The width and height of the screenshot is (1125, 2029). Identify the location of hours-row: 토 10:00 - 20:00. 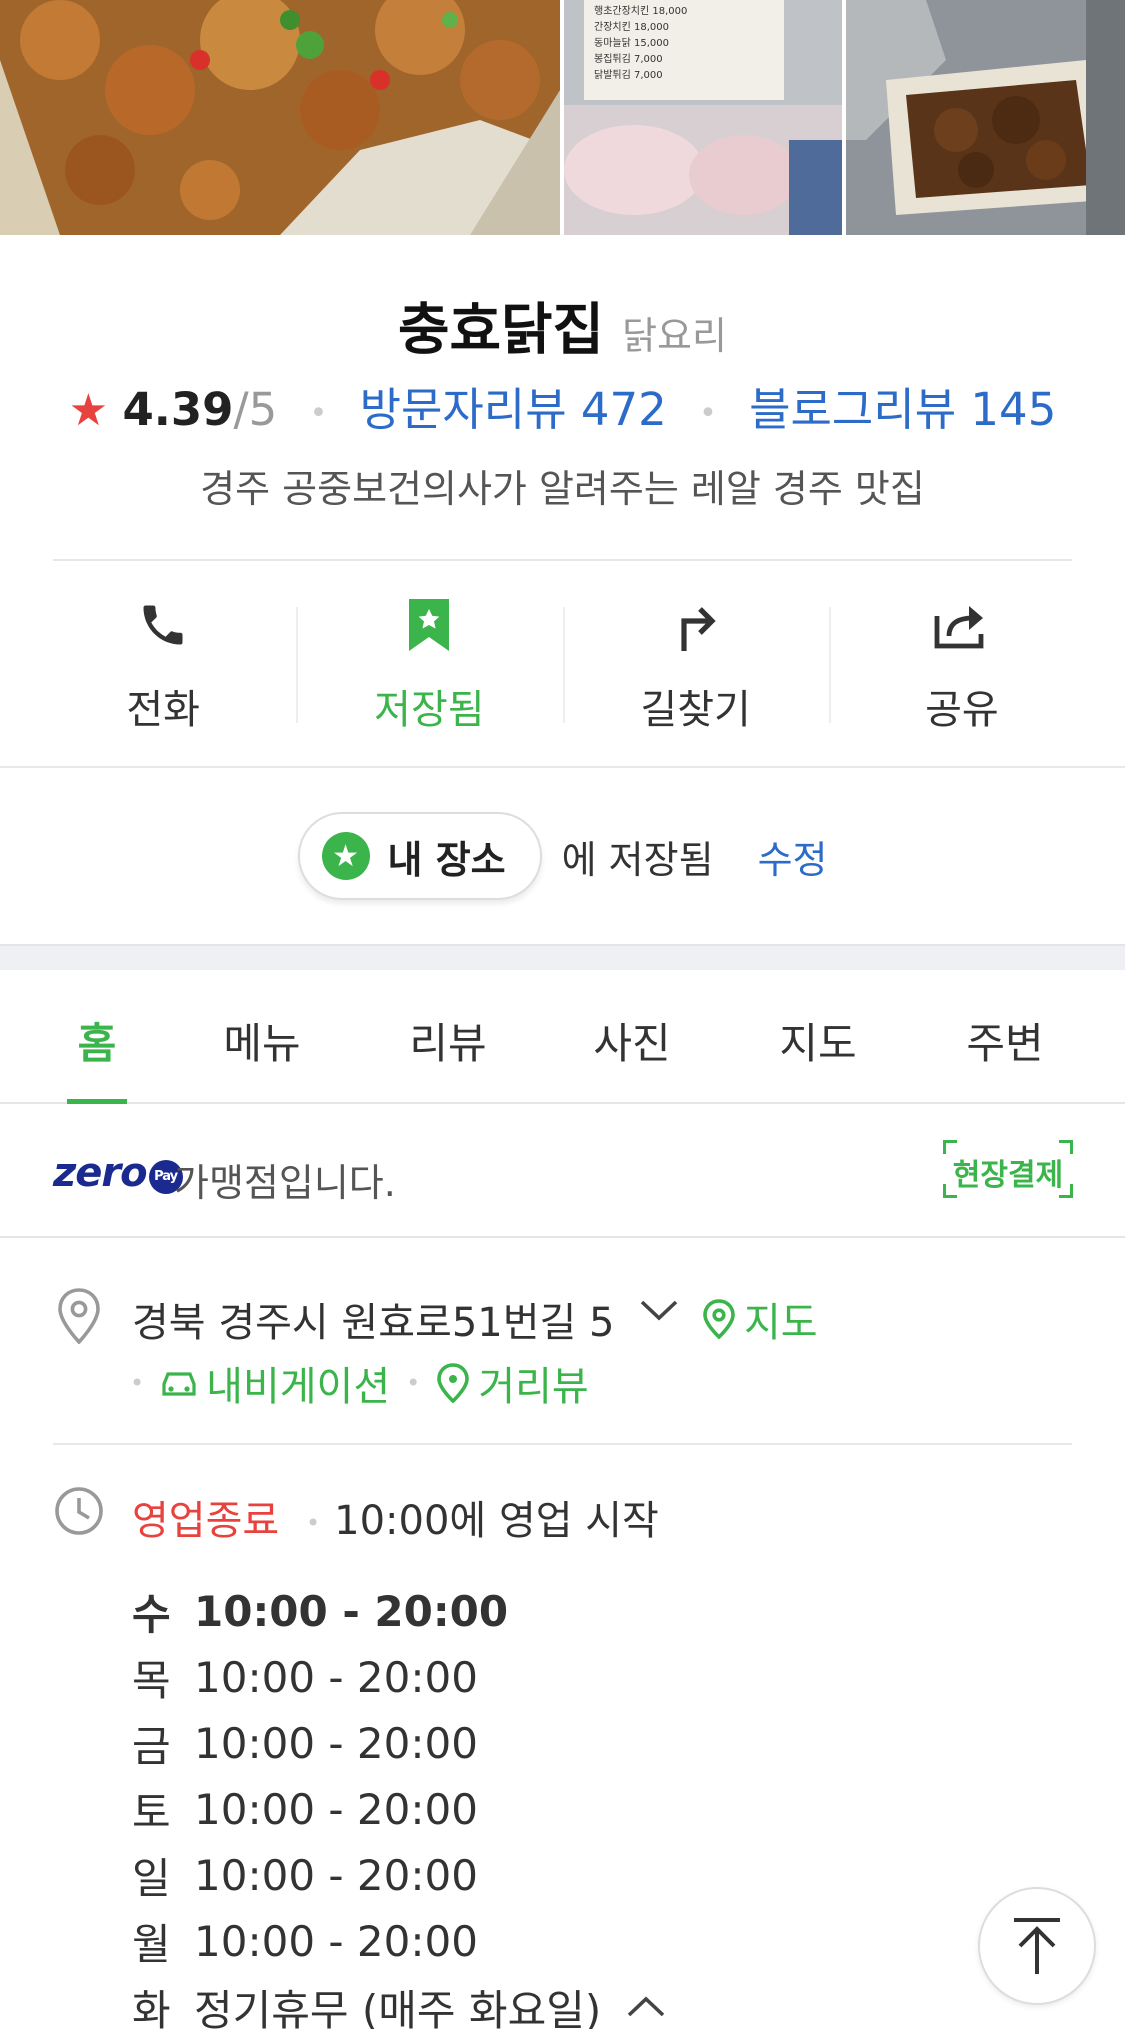
(398, 1809).